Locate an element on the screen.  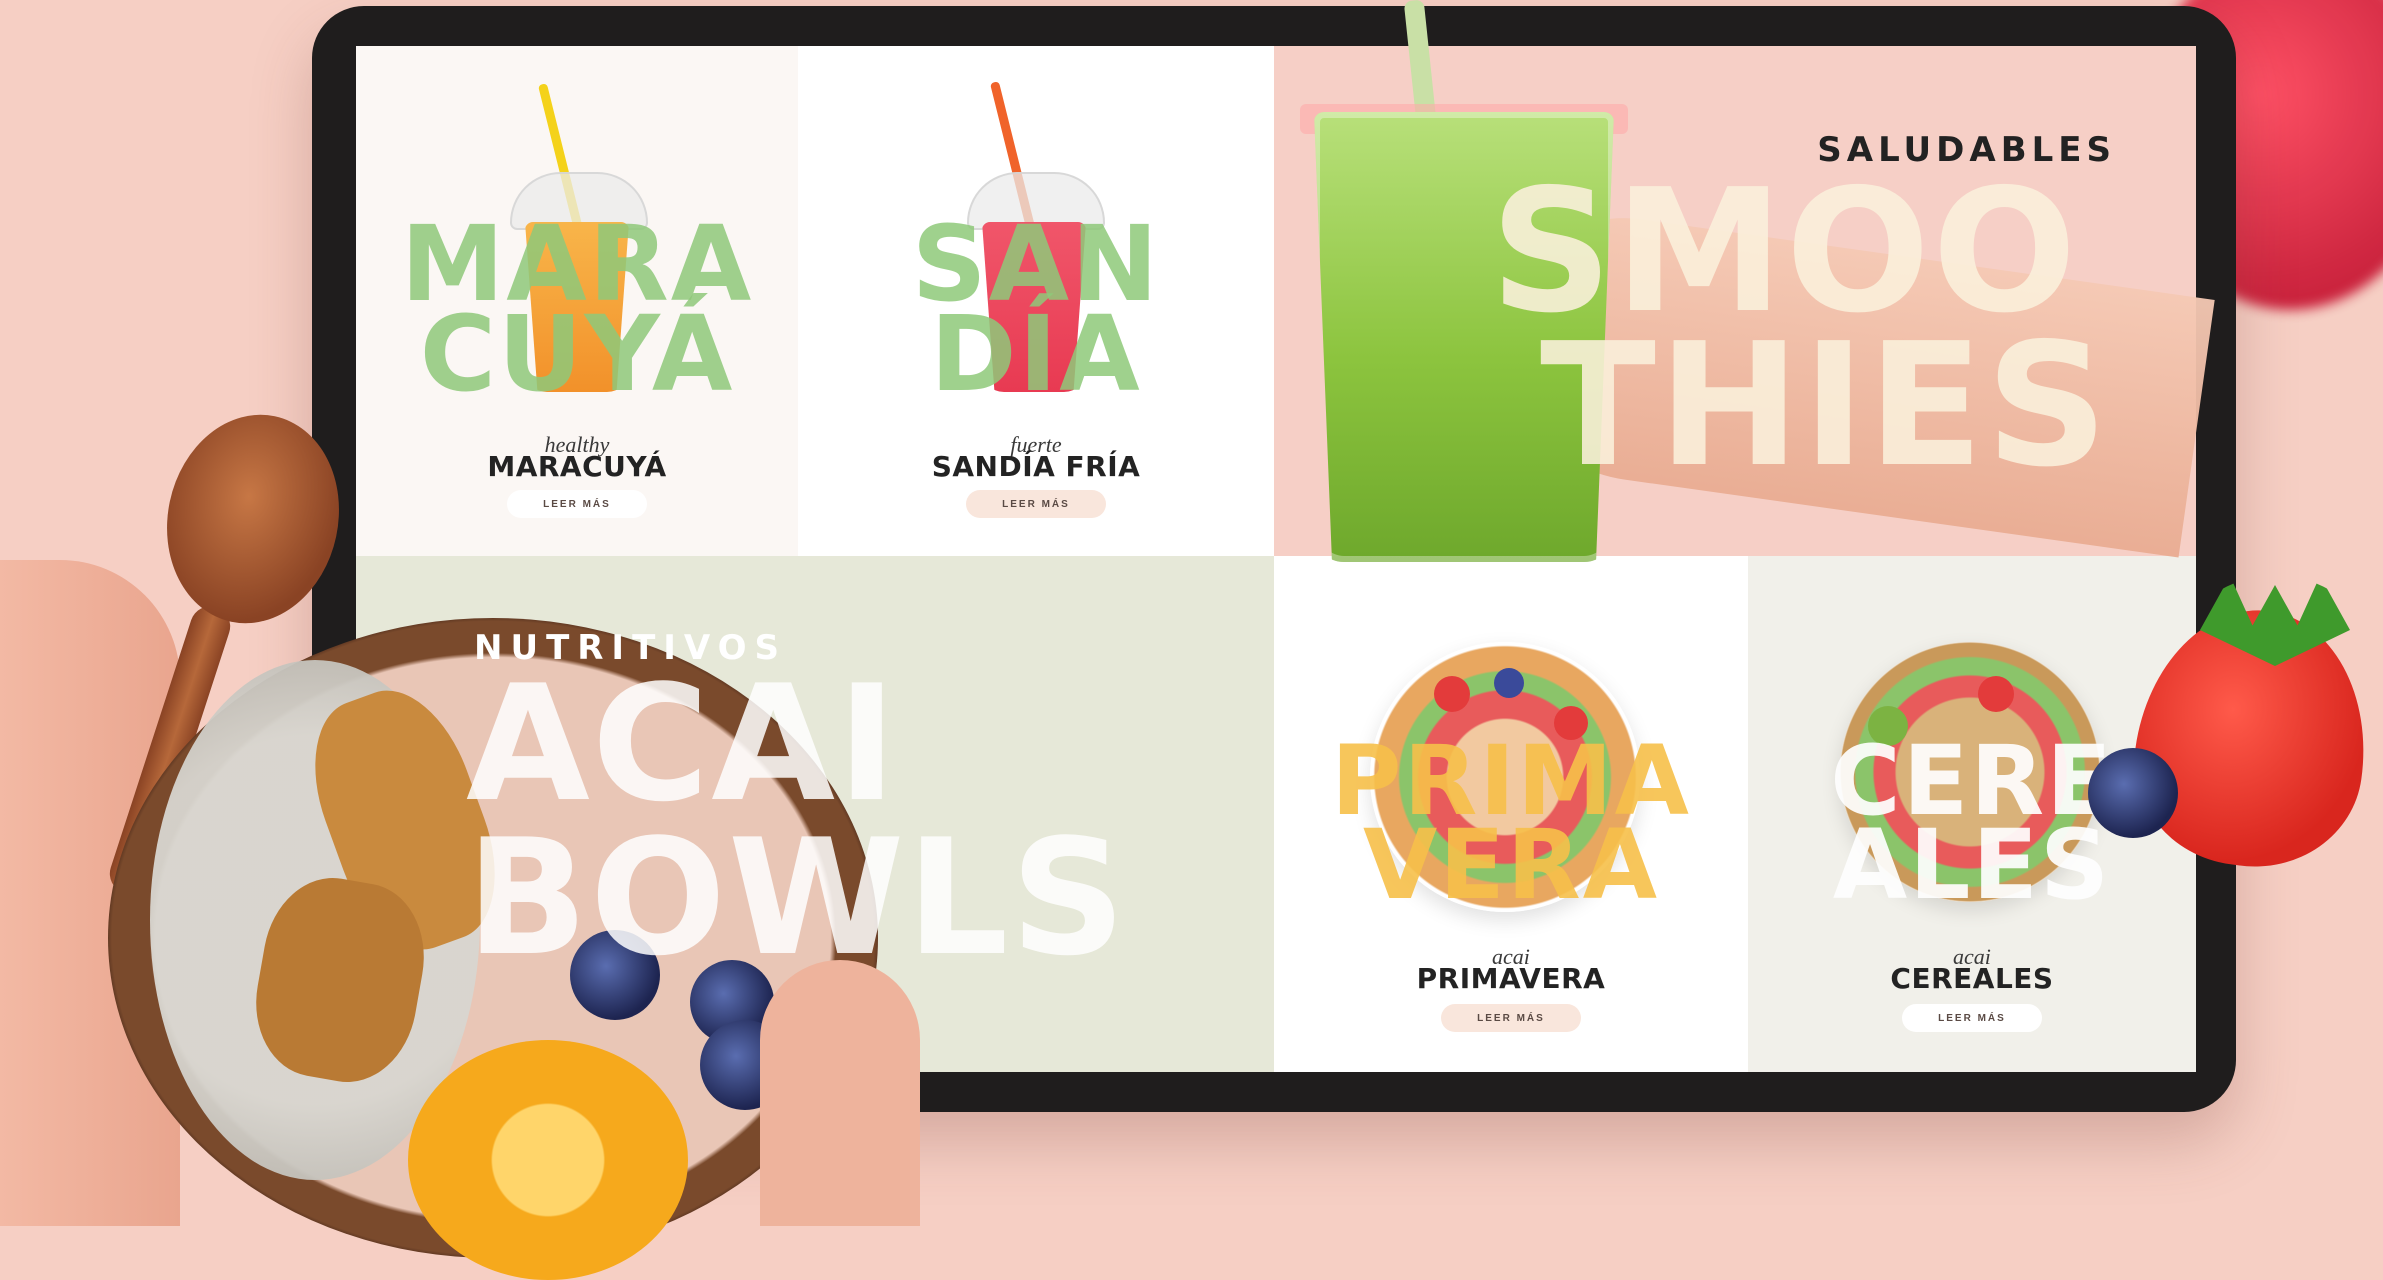
tile-primavera: PRIMA VERA acai PRIMAVERA LEER MÁS is located at coordinates (1511, 814).